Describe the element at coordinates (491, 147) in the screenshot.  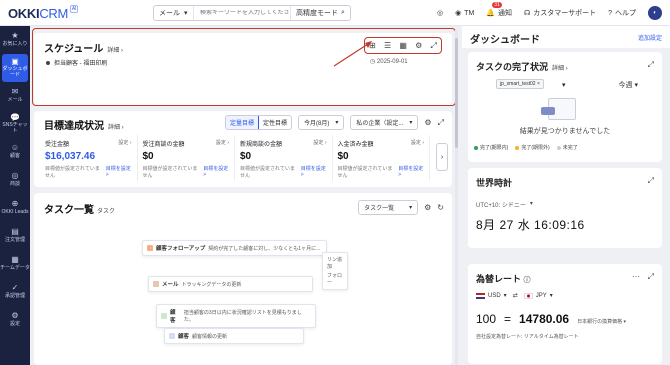
I see `legend-item: 完了(期限内)` at that location.